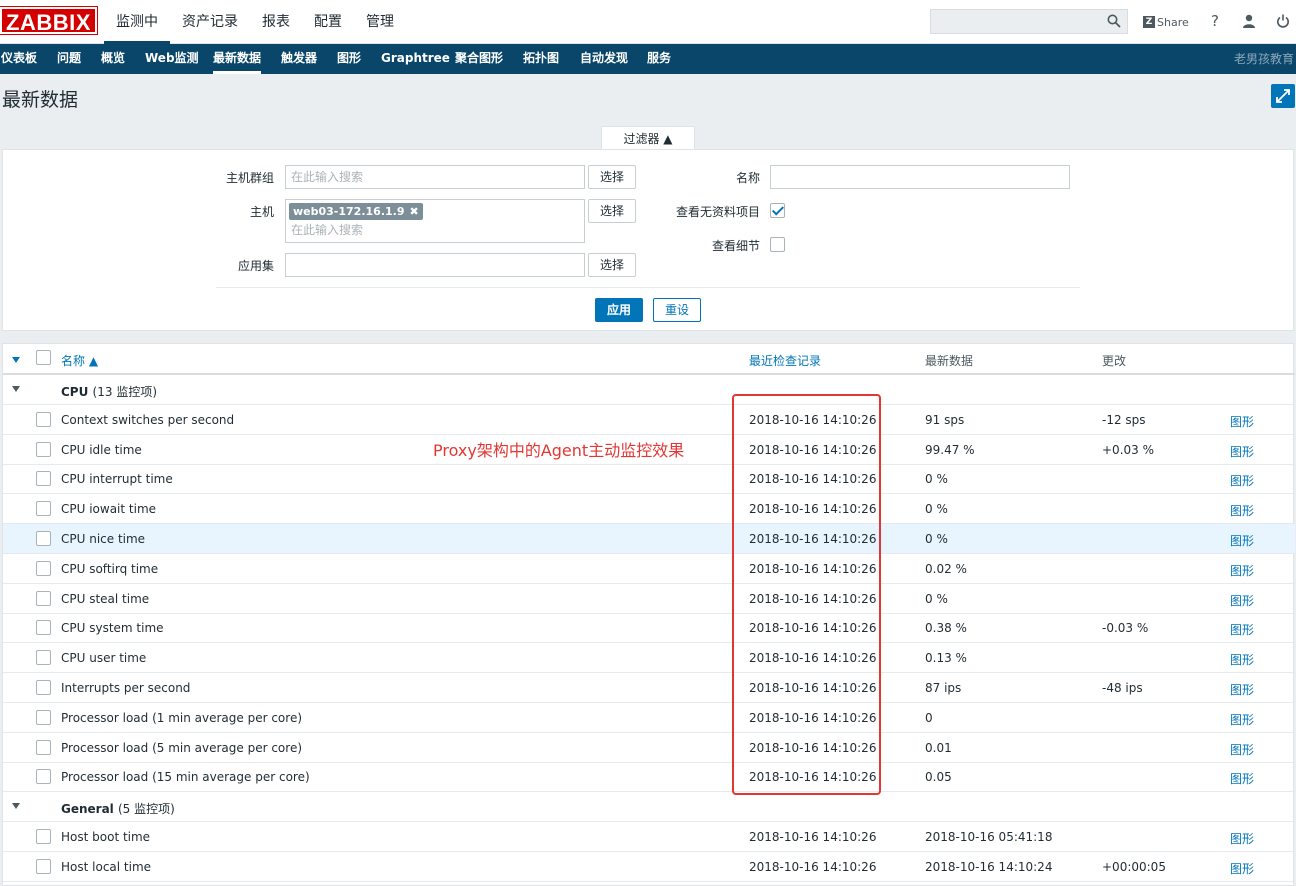  I want to click on group-row: General (5 监控项), so click(649, 807).